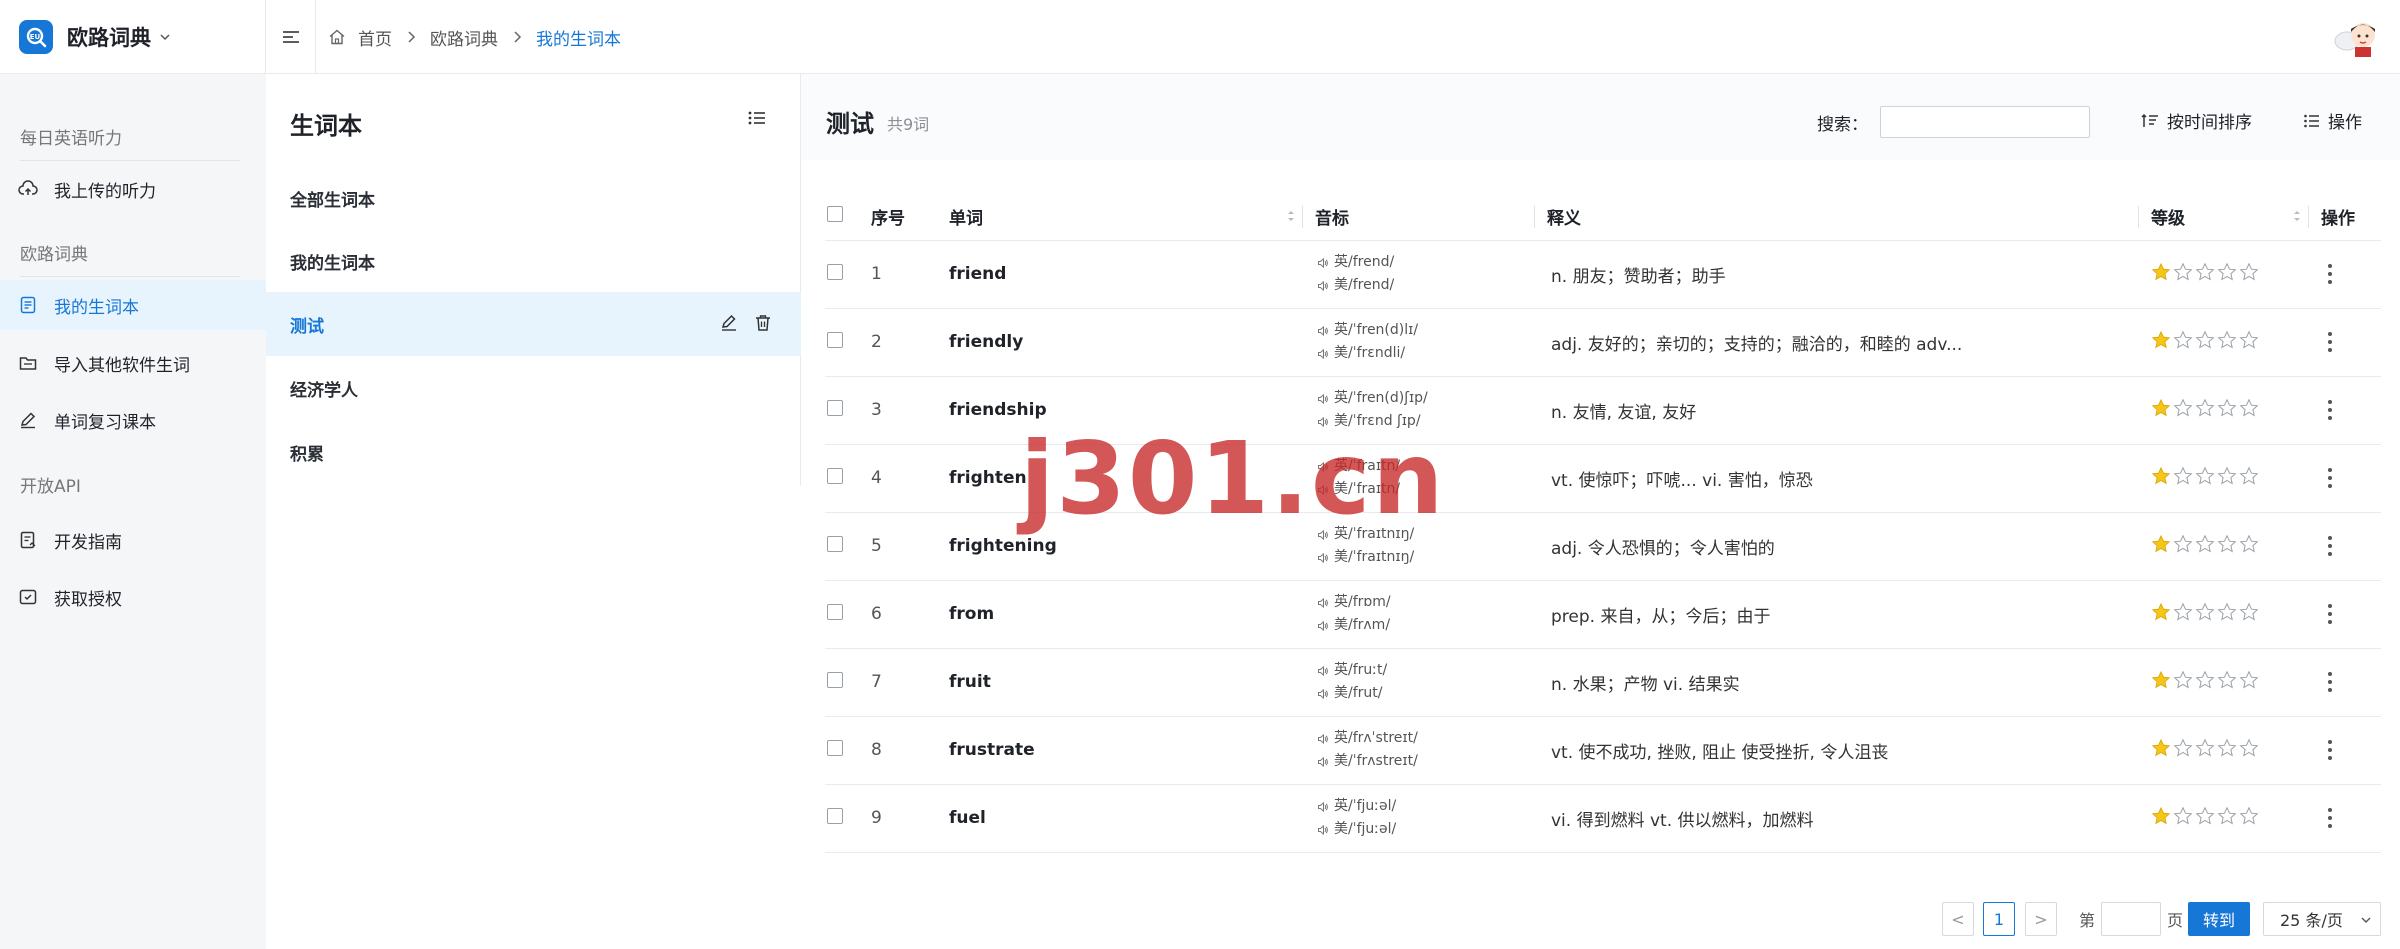  What do you see at coordinates (1126, 274) in the screenshot?
I see `row-word: friend` at bounding box center [1126, 274].